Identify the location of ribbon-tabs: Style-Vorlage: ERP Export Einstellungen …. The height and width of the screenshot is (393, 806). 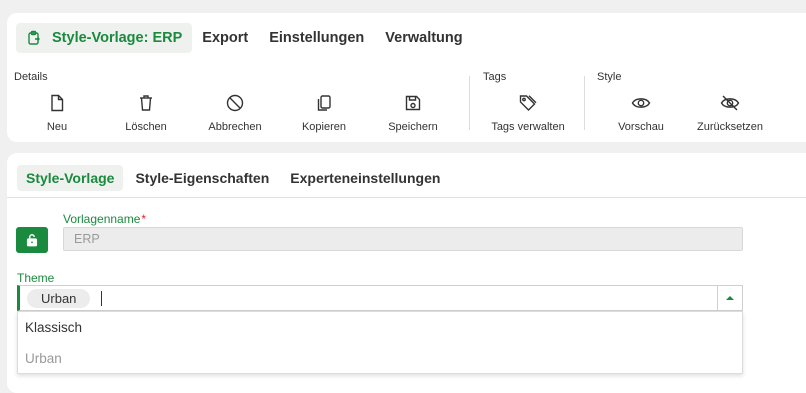
(244, 38).